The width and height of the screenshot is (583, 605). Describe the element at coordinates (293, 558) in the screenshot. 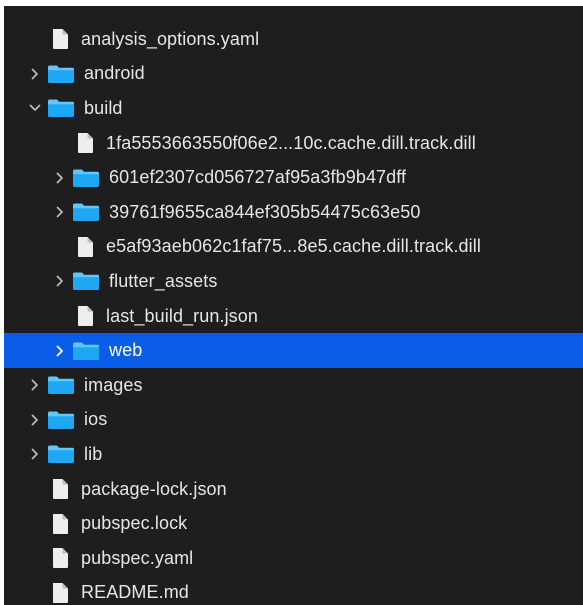

I see `file-row-pubspec-yaml: pubspec.yaml` at that location.